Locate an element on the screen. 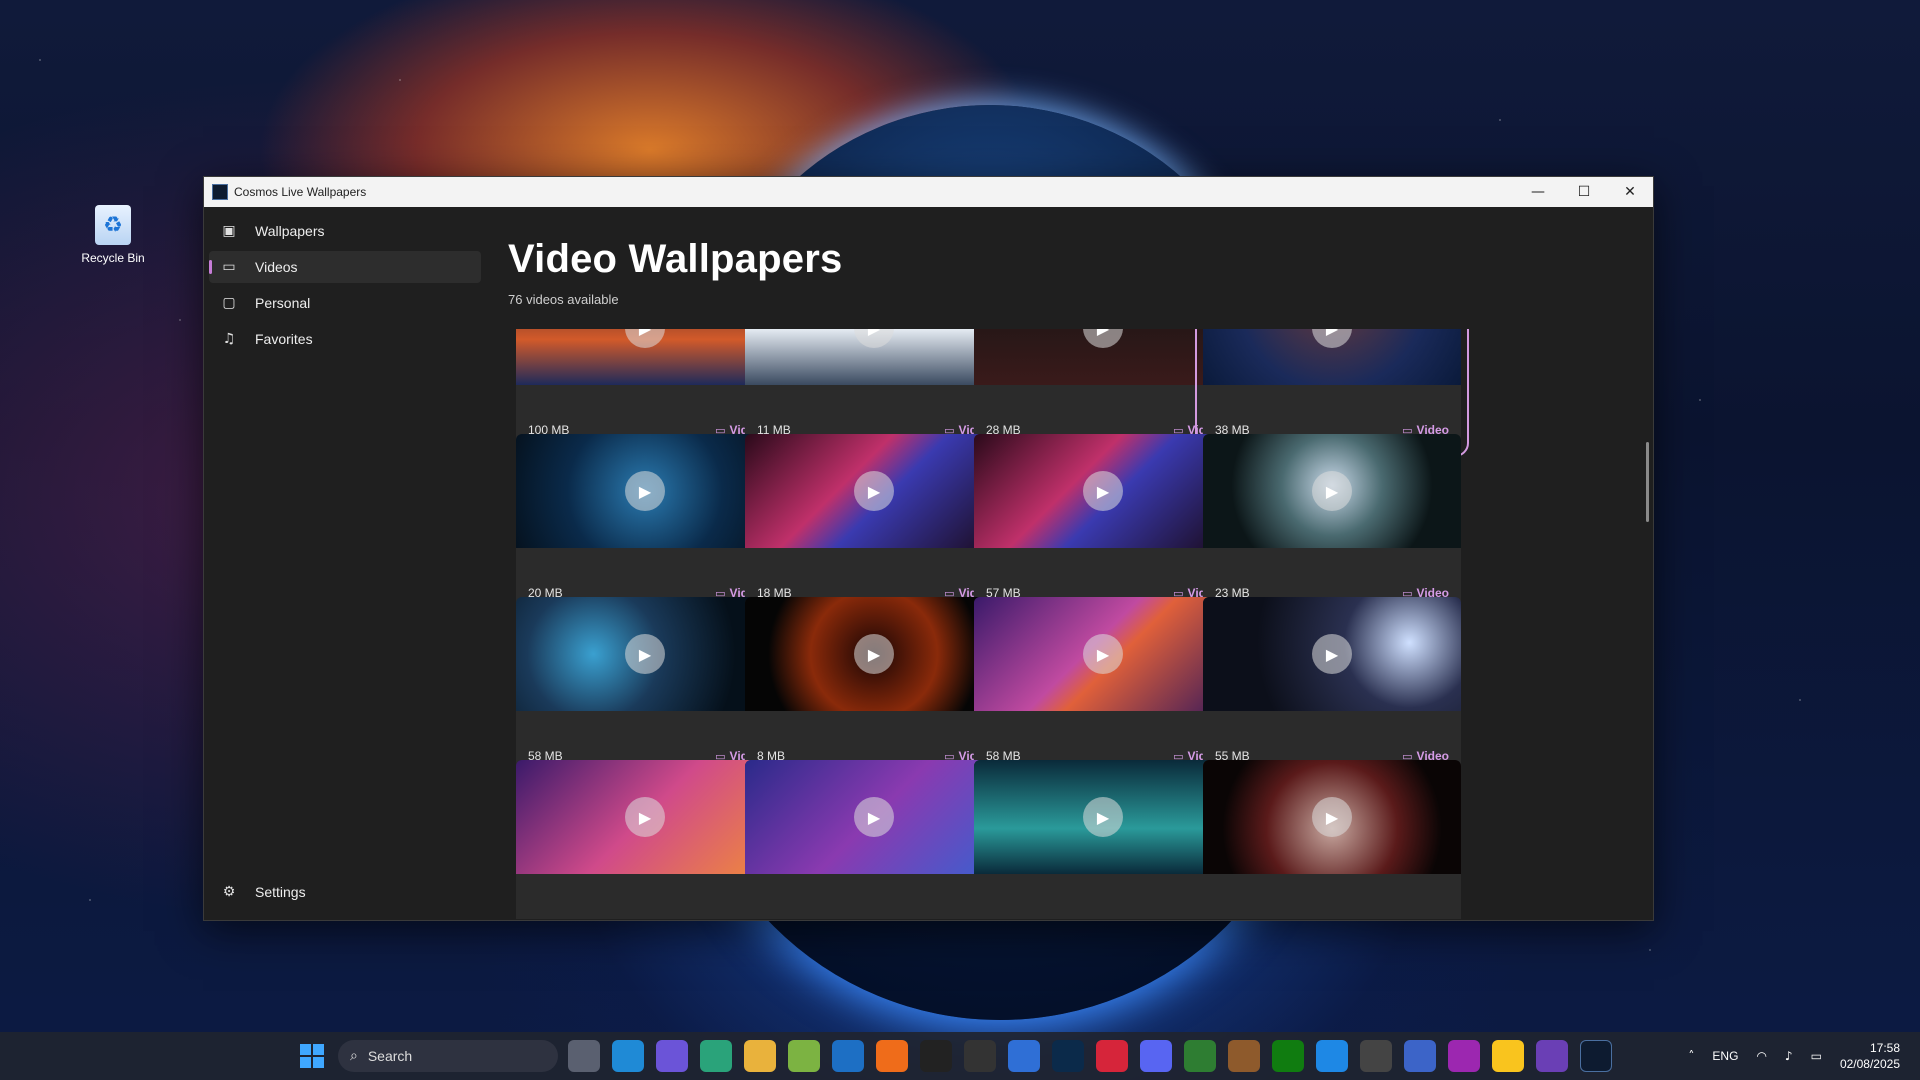 This screenshot has width=1920, height=1080. sticky-notes-icon is located at coordinates (1508, 1056).